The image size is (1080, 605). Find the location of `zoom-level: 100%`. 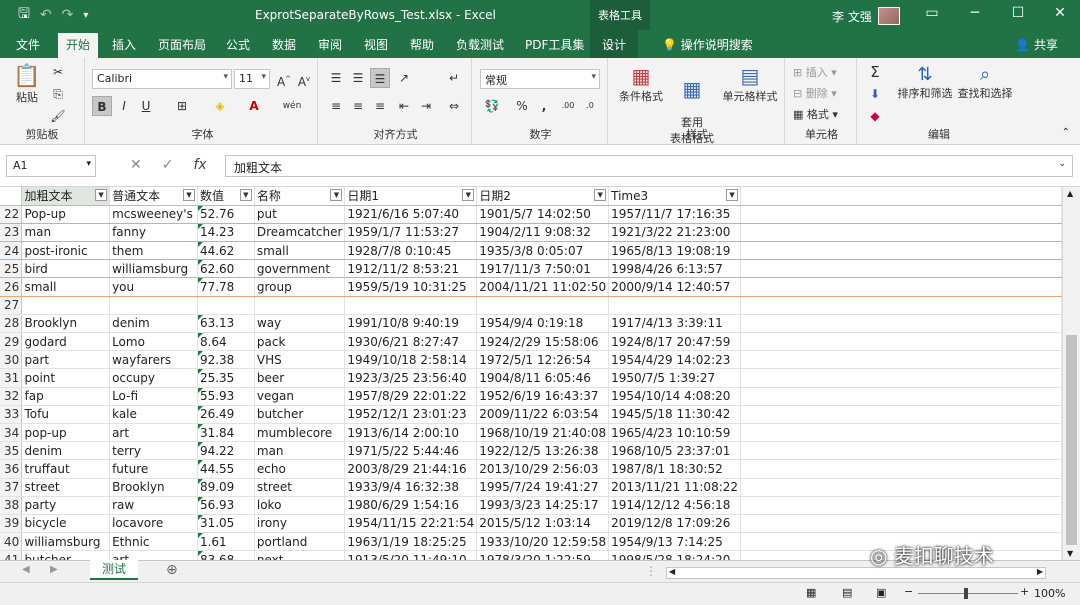

zoom-level: 100% is located at coordinates (1049, 593).